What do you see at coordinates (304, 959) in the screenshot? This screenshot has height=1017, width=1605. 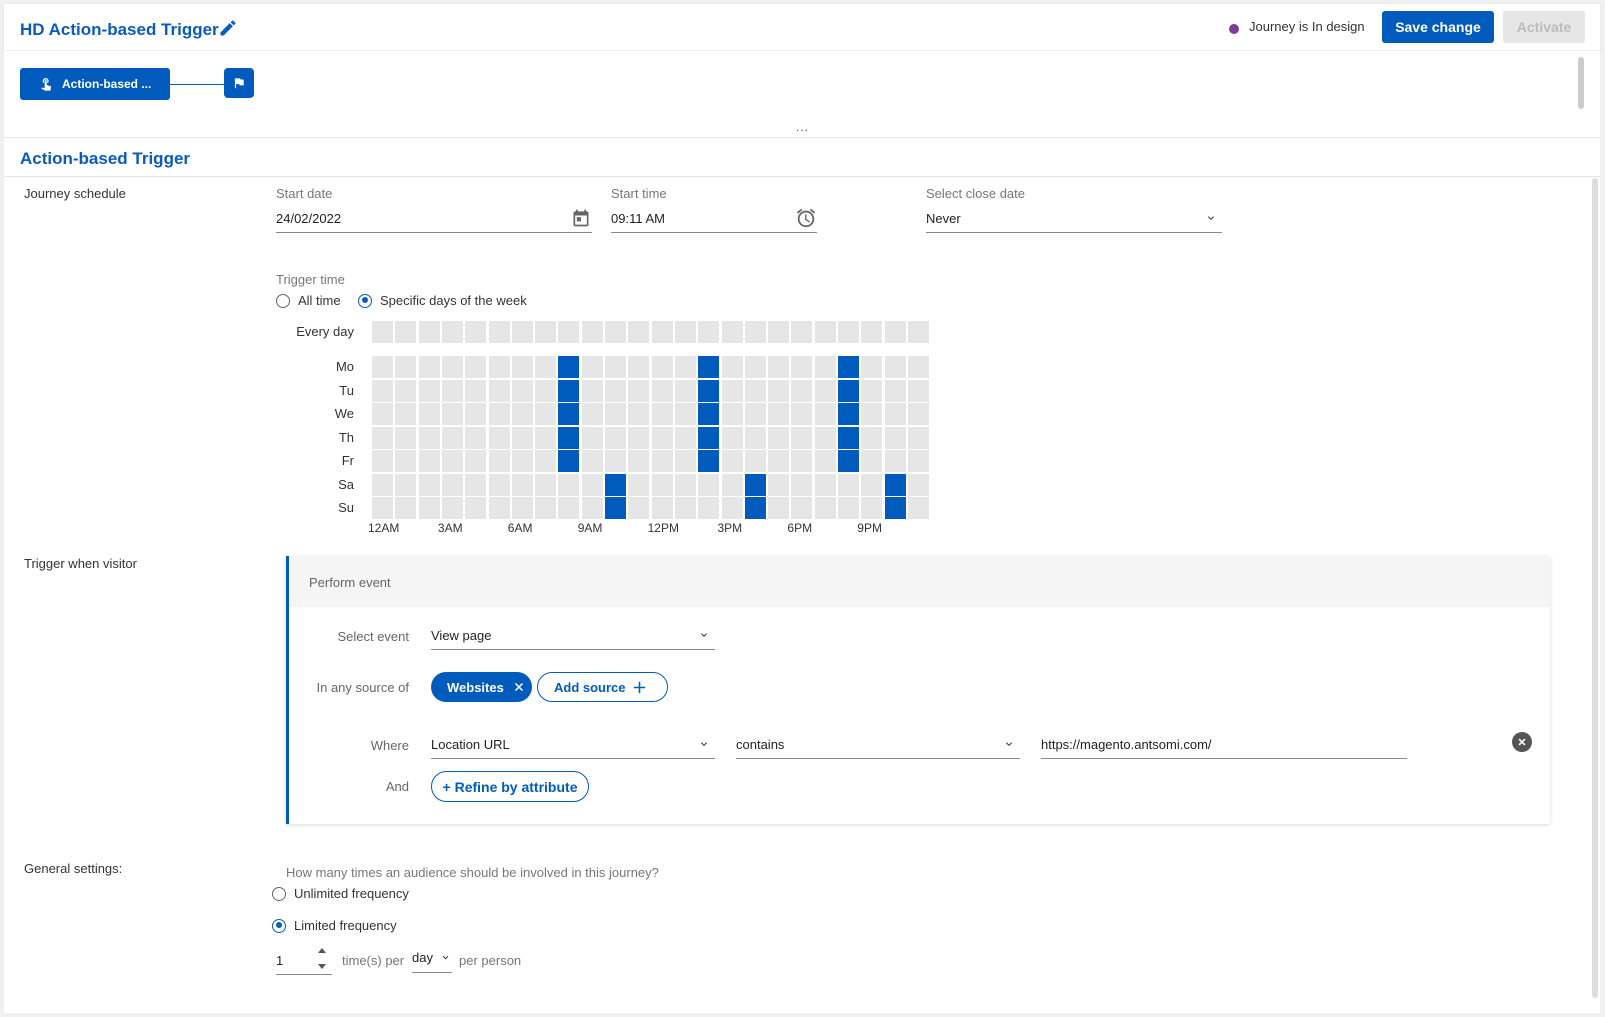 I see `times-stepper: 1` at bounding box center [304, 959].